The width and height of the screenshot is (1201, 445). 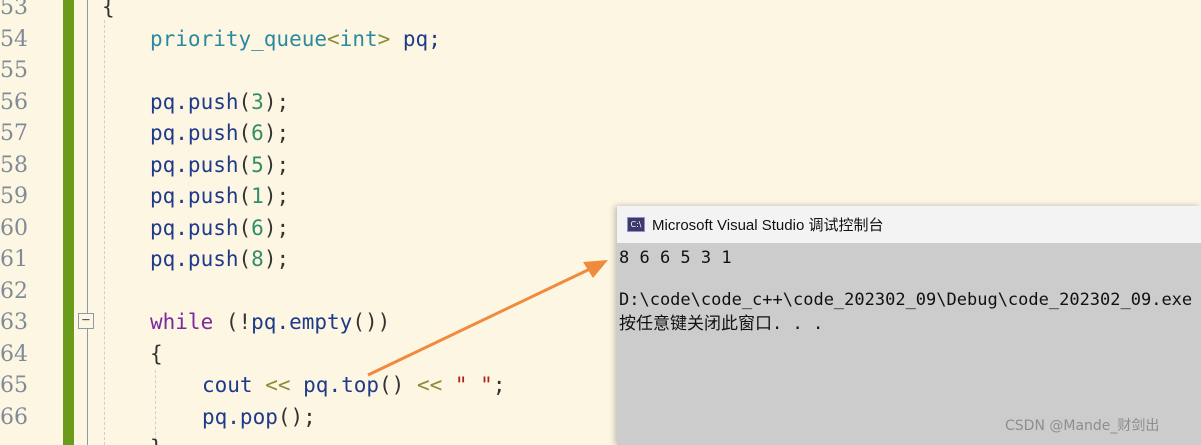 I want to click on console-title: Microsoft Visual Studio 调试控制台, so click(x=768, y=225).